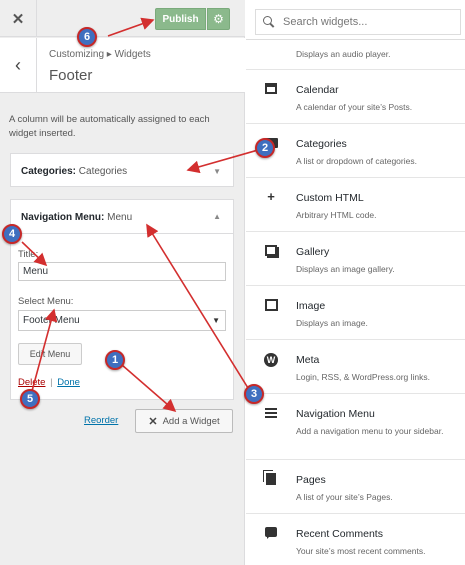  What do you see at coordinates (321, 144) in the screenshot?
I see `widget-name: Categories` at bounding box center [321, 144].